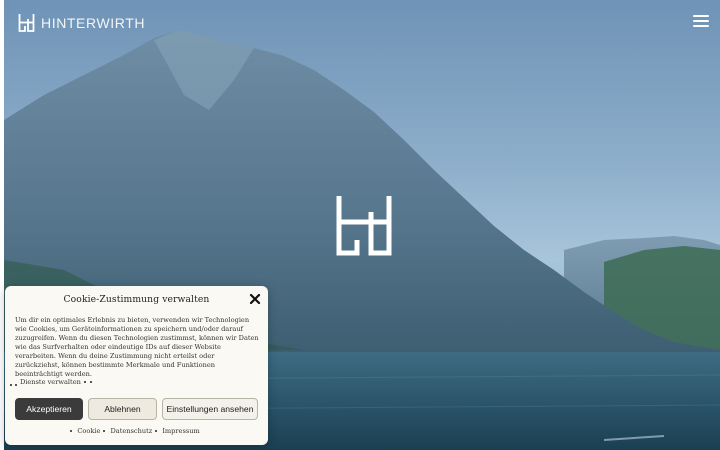  What do you see at coordinates (49, 409) in the screenshot?
I see `accept-button: Akzeptieren` at bounding box center [49, 409].